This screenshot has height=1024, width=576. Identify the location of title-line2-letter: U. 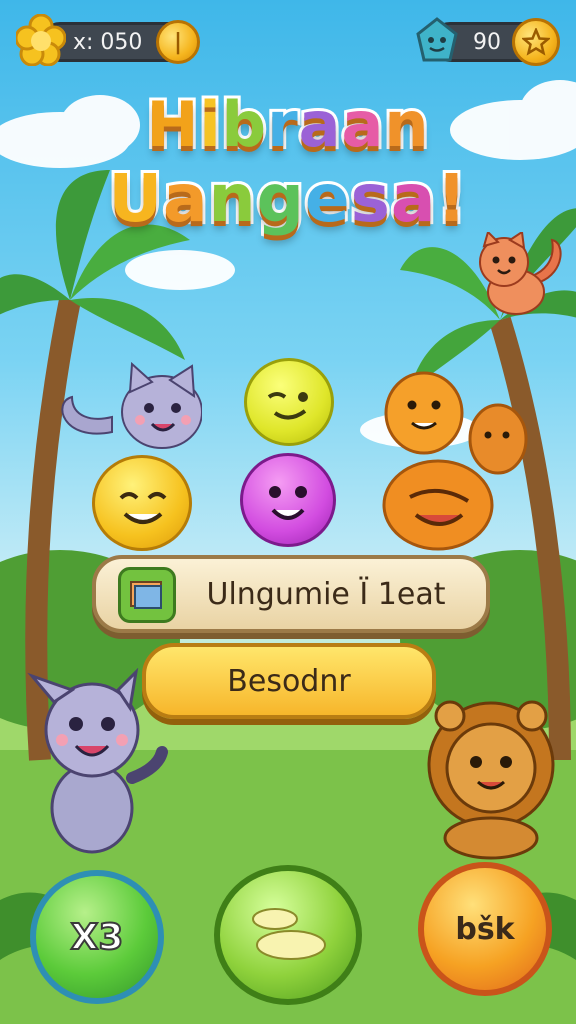
(135, 198).